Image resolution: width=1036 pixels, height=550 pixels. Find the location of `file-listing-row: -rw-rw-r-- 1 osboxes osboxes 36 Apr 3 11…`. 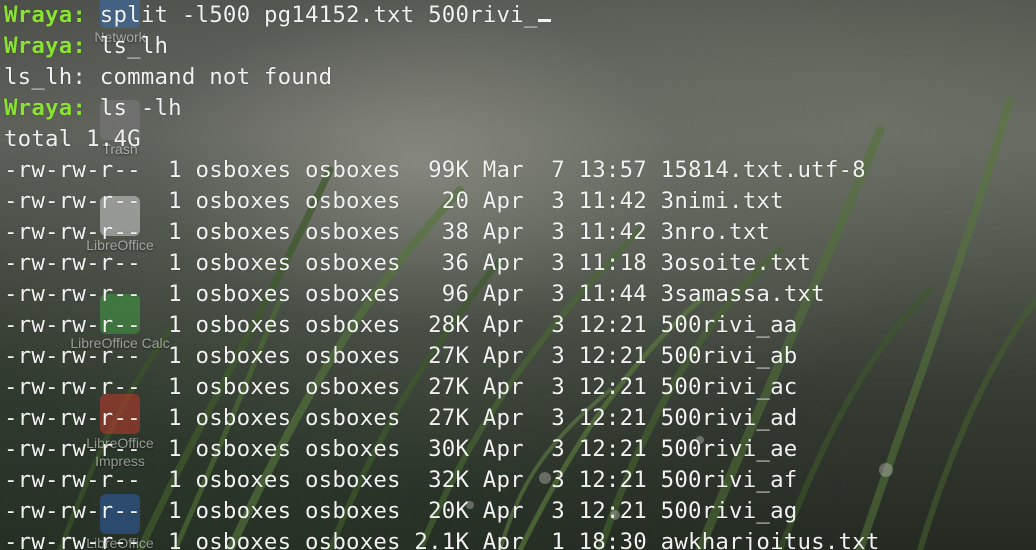

file-listing-row: -rw-rw-r-- 1 osboxes osboxes 36 Apr 3 11… is located at coordinates (408, 263).